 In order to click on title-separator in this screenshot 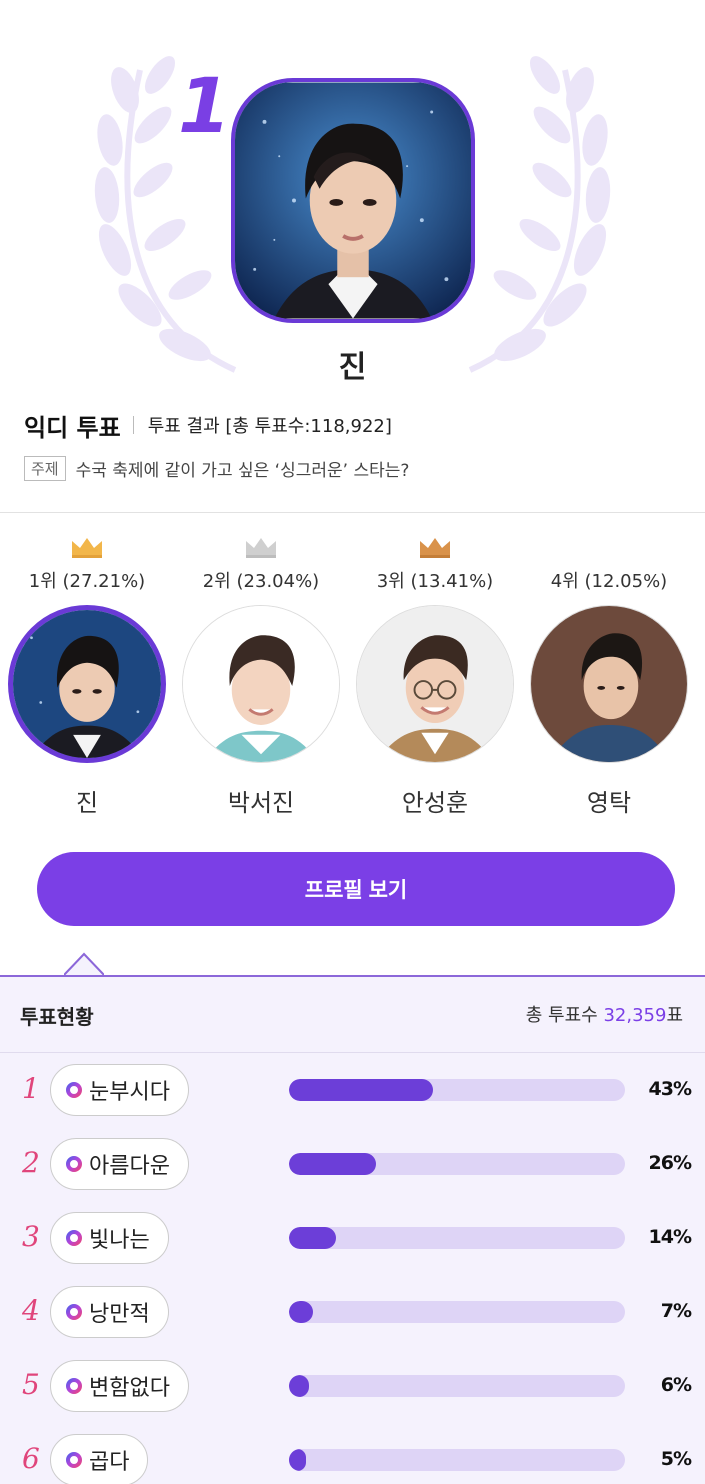, I will do `click(133, 425)`.